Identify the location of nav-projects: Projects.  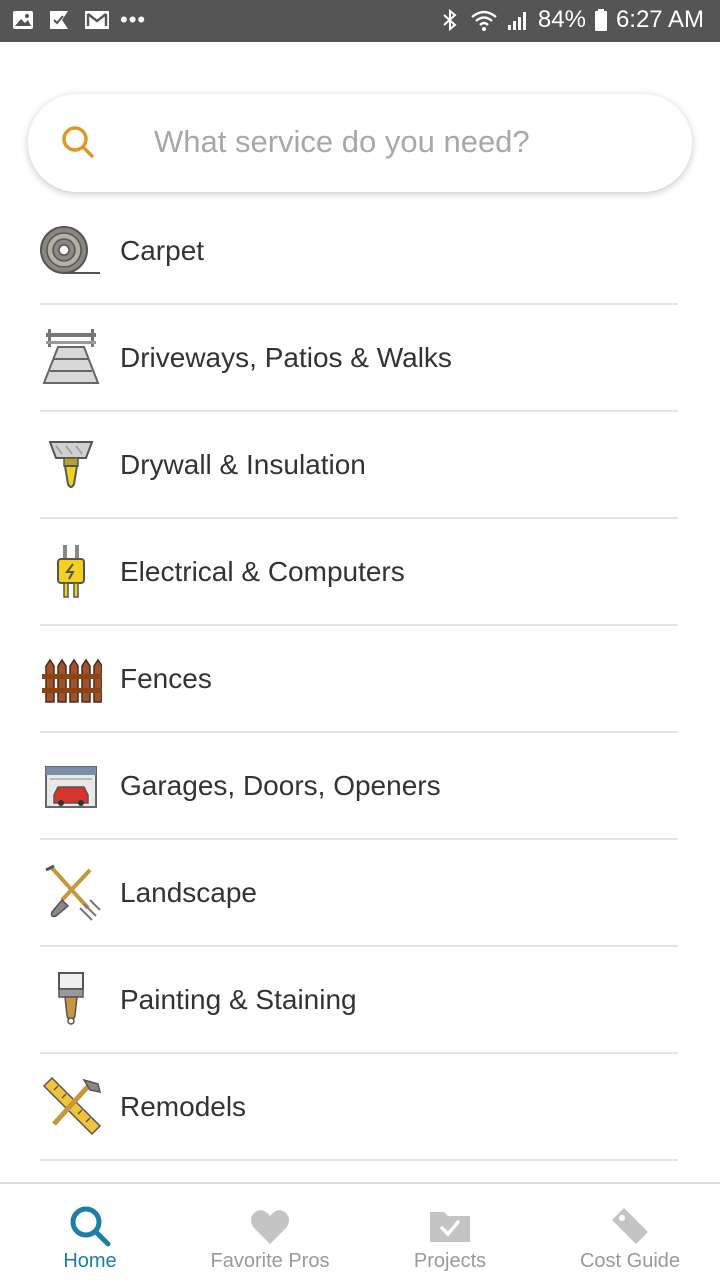
(450, 1232).